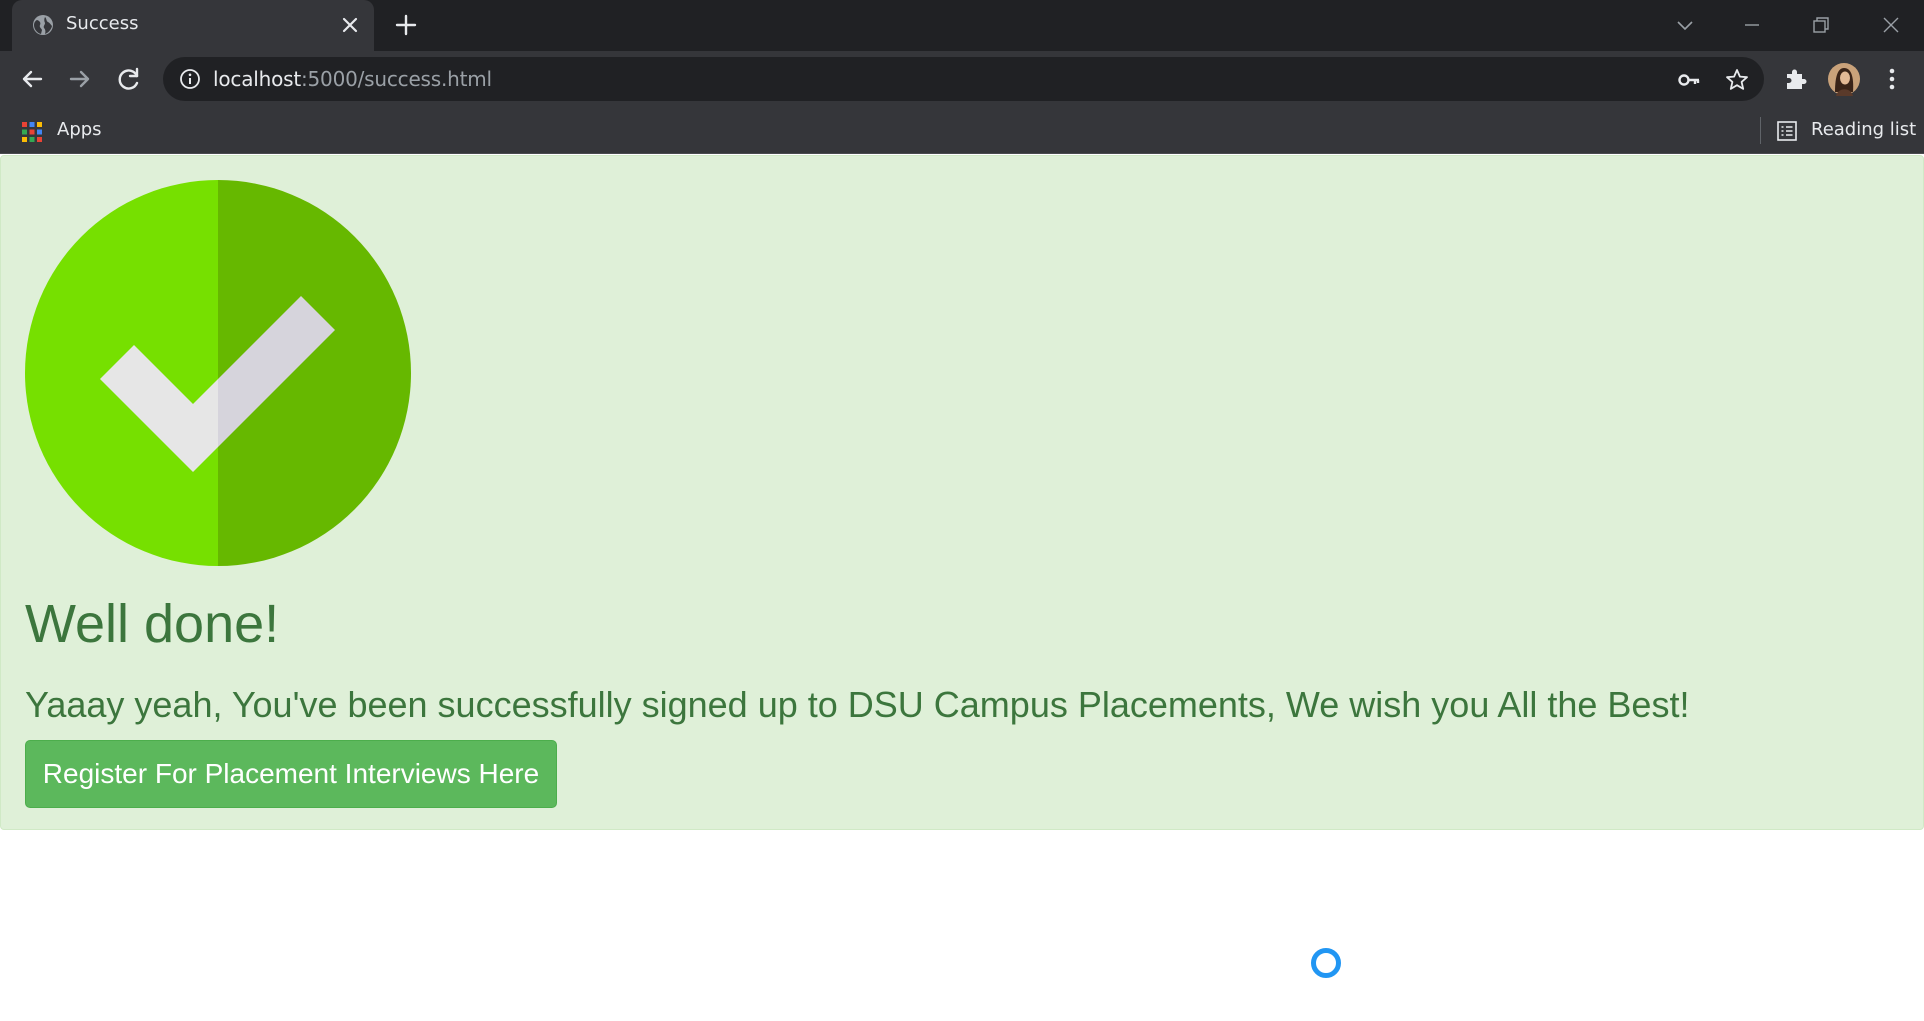 The width and height of the screenshot is (1924, 1021). What do you see at coordinates (1891, 25) in the screenshot?
I see `close-window-icon` at bounding box center [1891, 25].